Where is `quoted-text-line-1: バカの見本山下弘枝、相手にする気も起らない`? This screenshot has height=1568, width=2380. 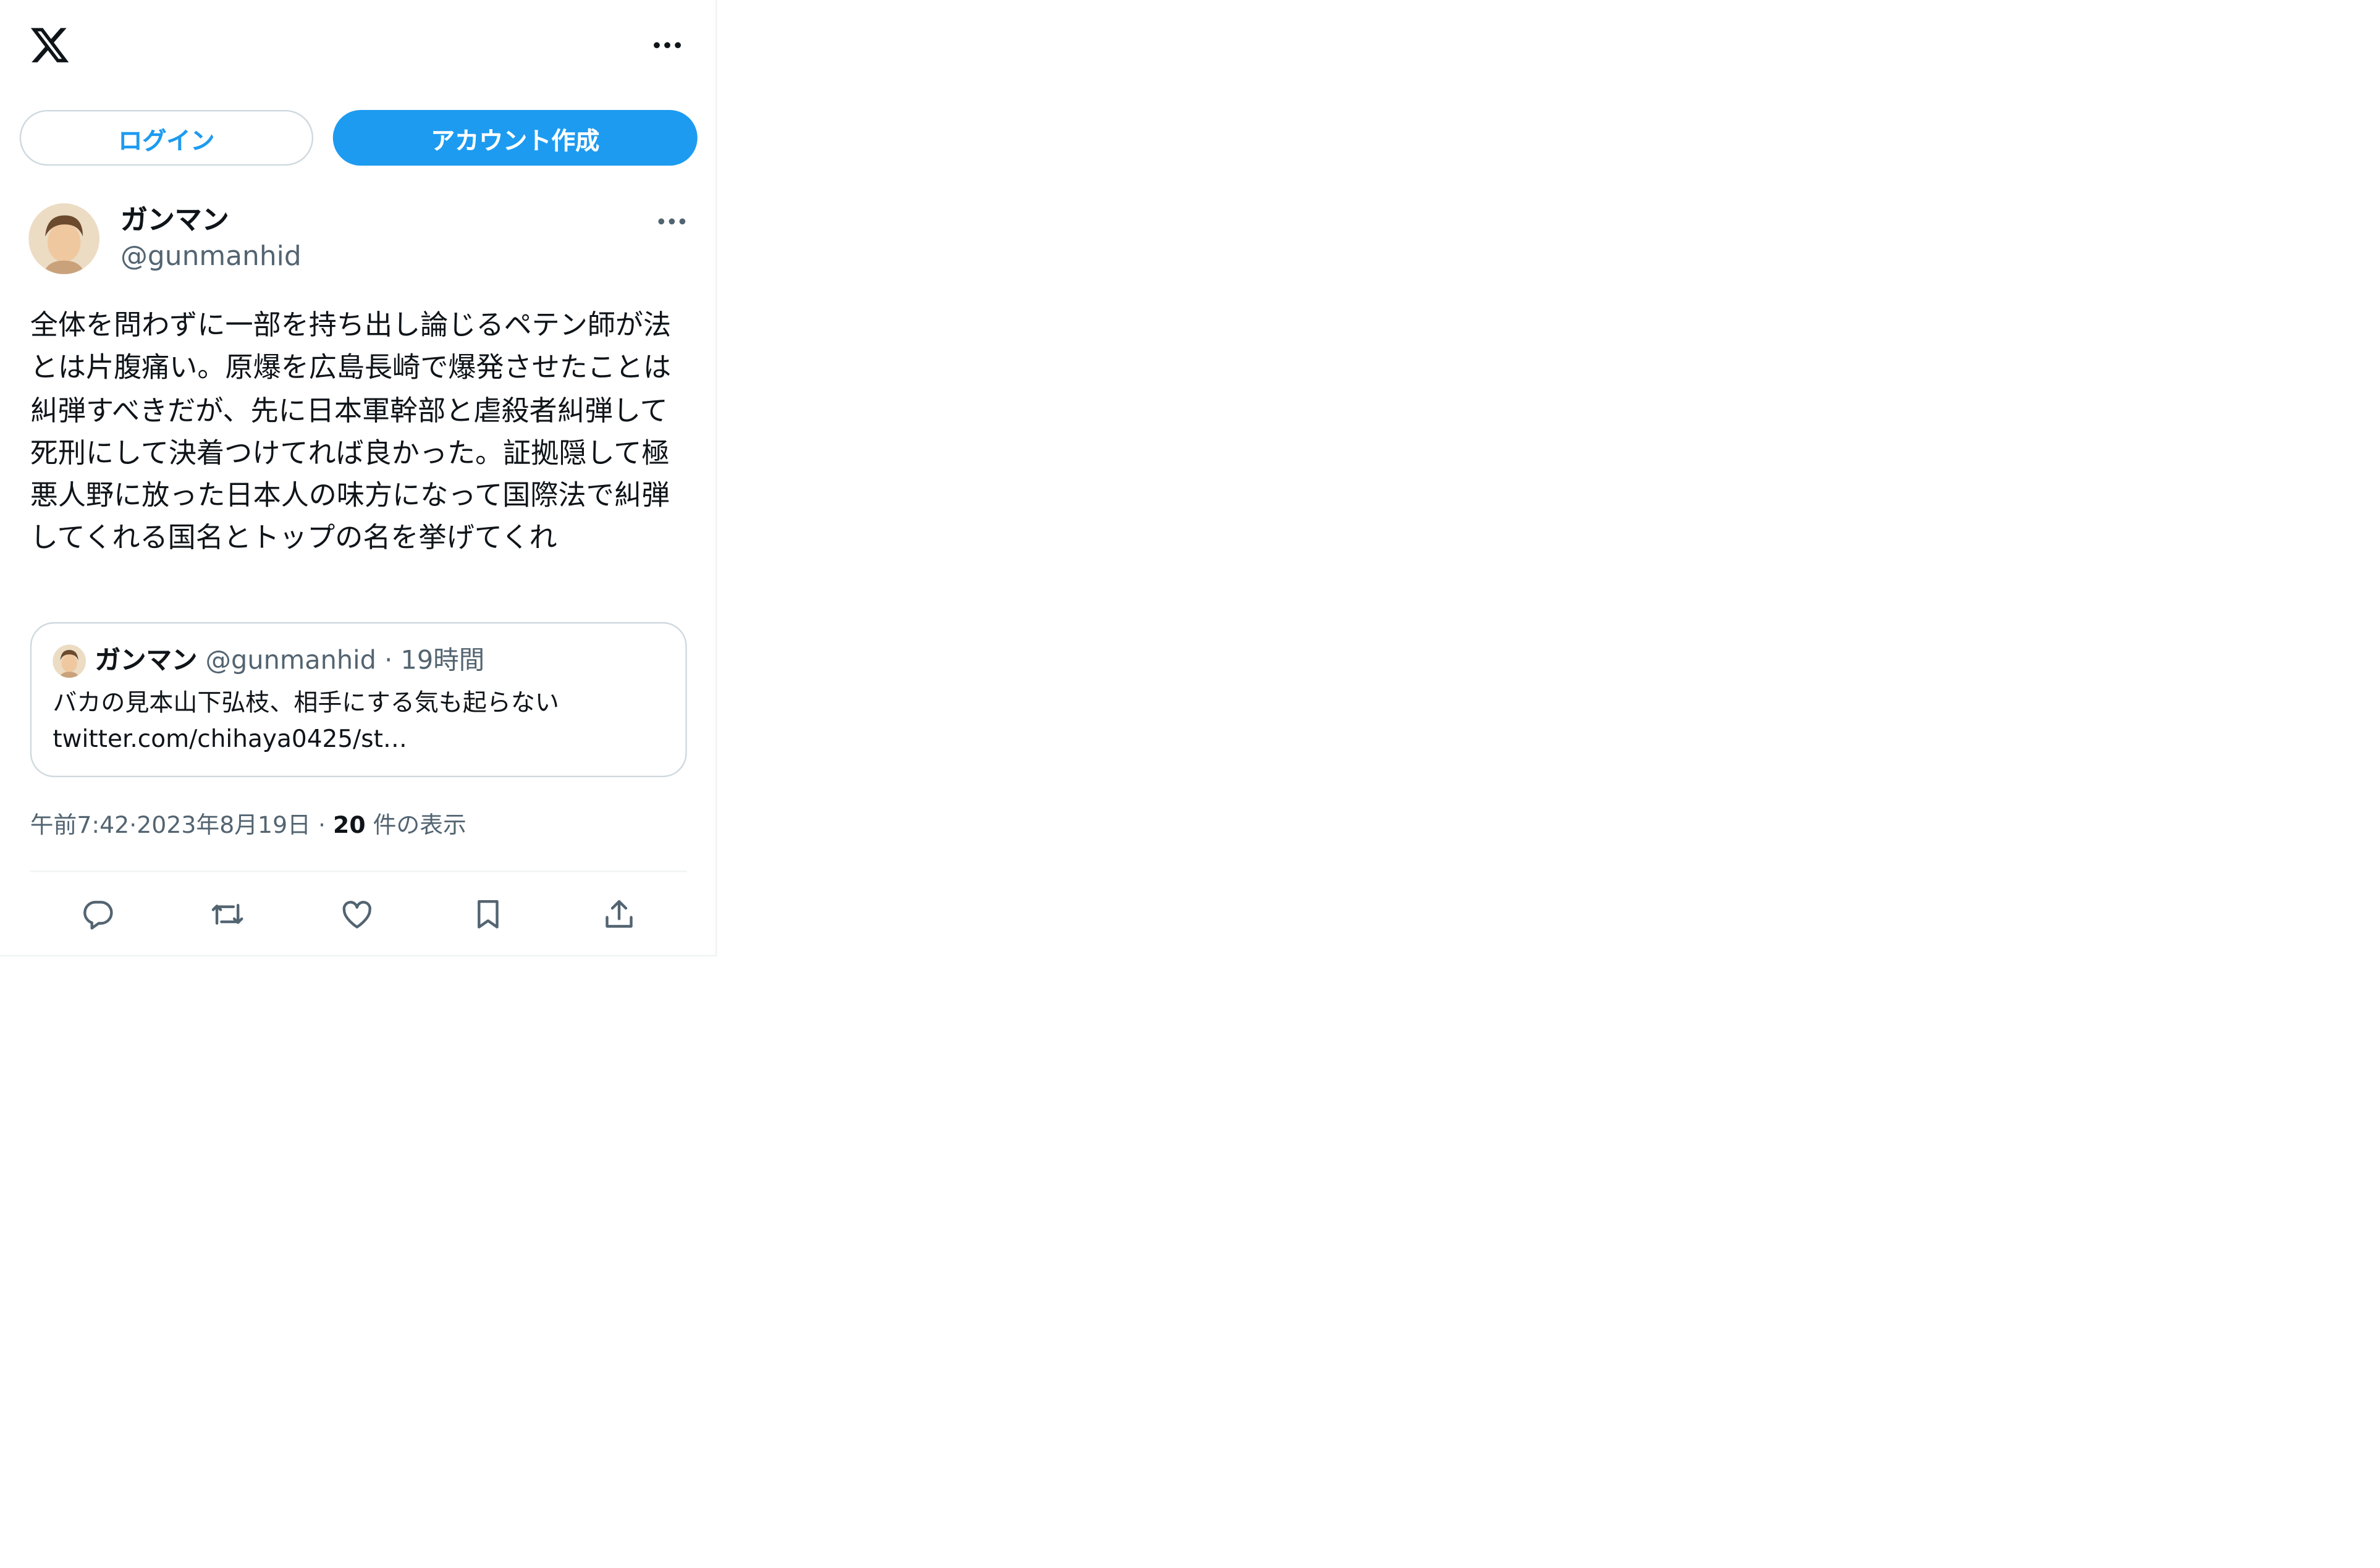
quoted-text-line-1: バカの見本山下弘枝、相手にする気も起らない is located at coordinates (306, 702).